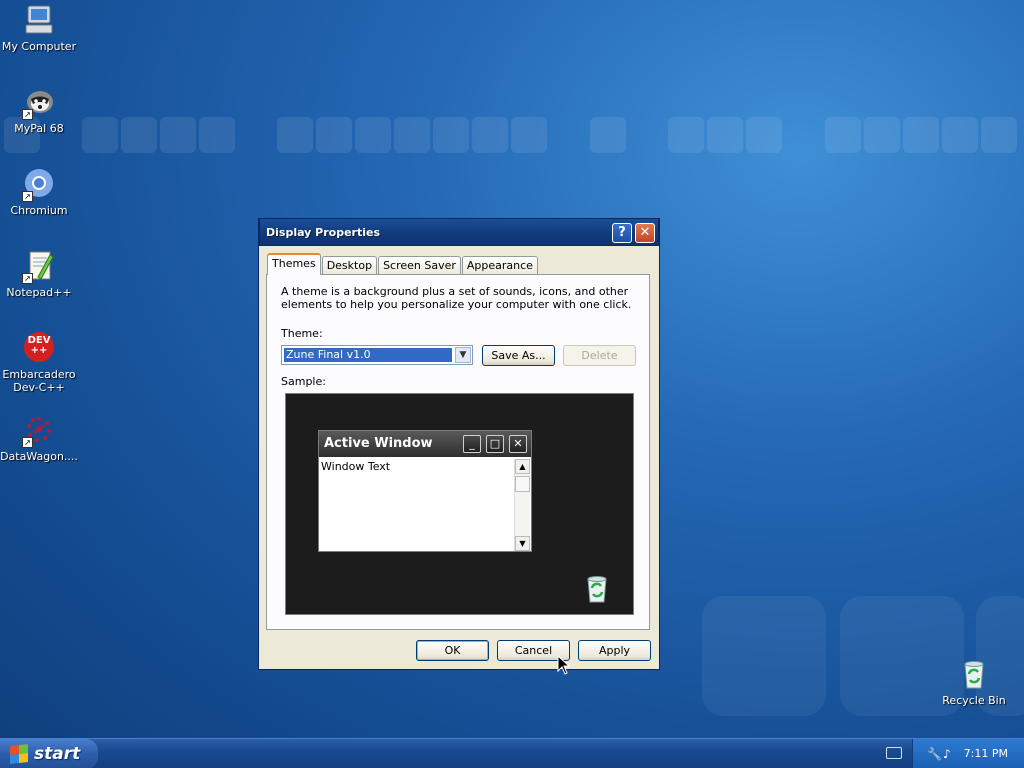 This screenshot has height=768, width=1024. I want to click on desktop-icon-devcpp: DEV ++ Embarcadero Dev-C++, so click(39, 362).